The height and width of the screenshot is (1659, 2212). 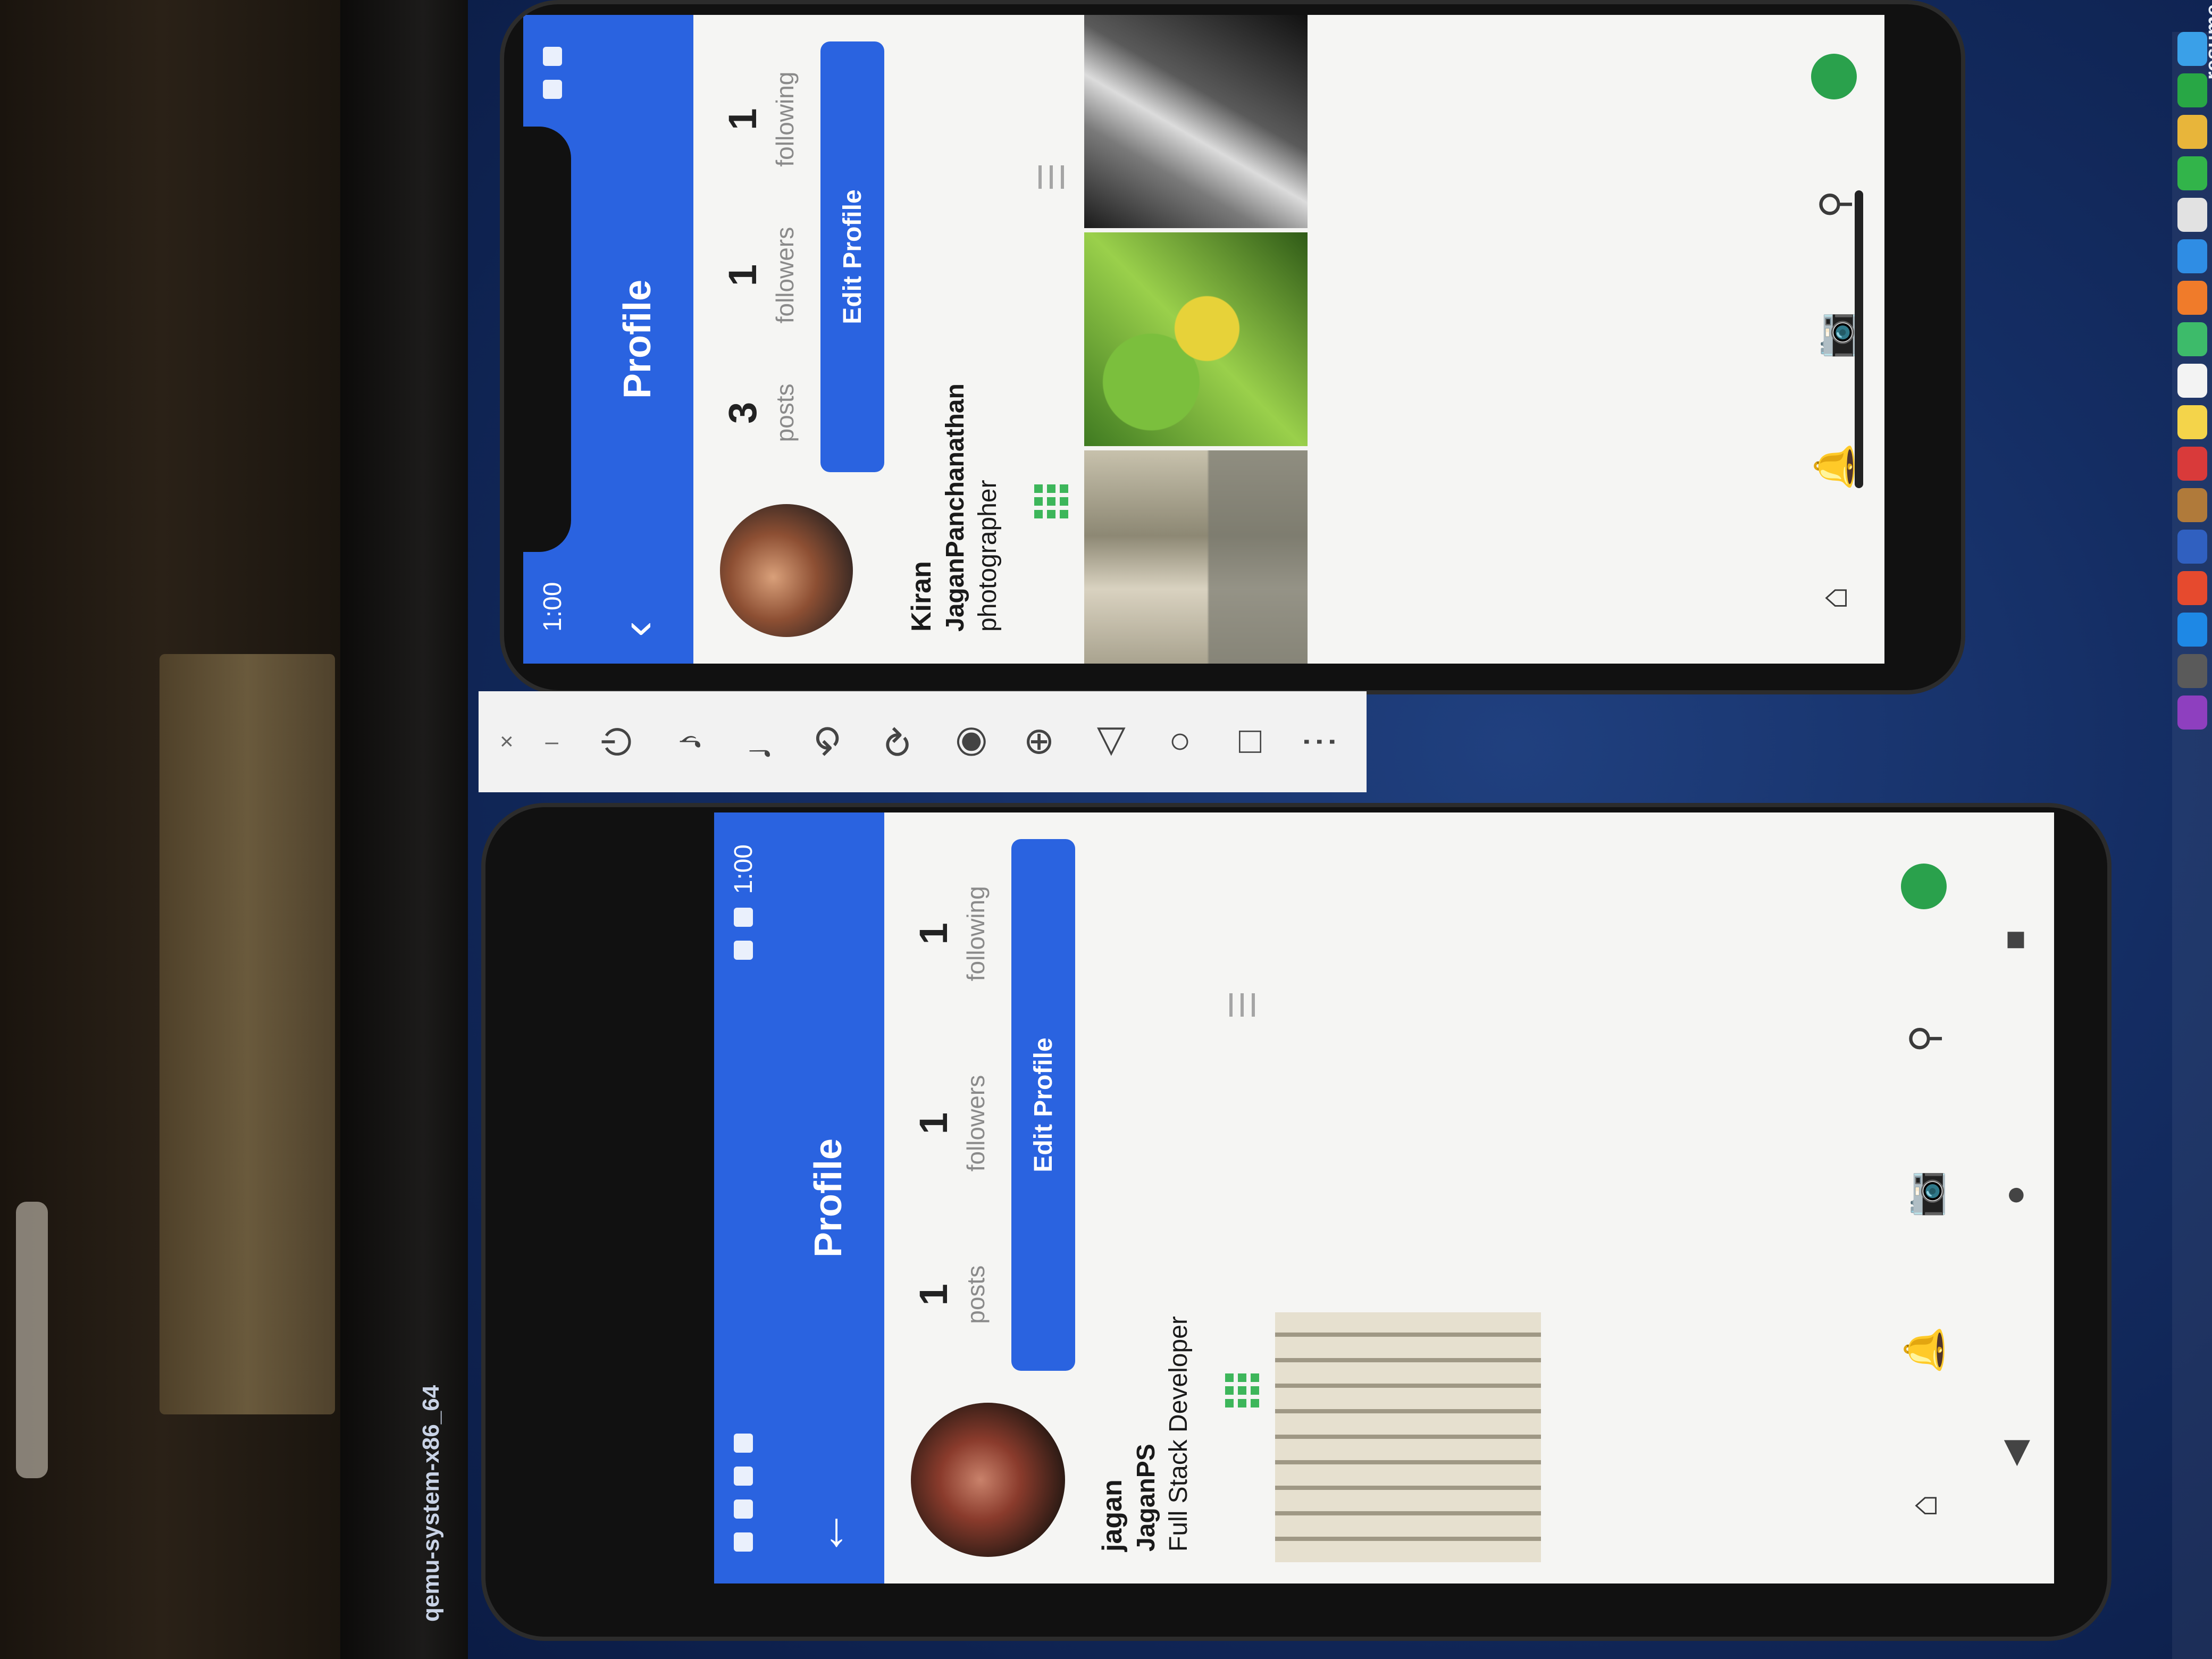 I want to click on volume-down-icon: ♩, so click(x=757, y=742).